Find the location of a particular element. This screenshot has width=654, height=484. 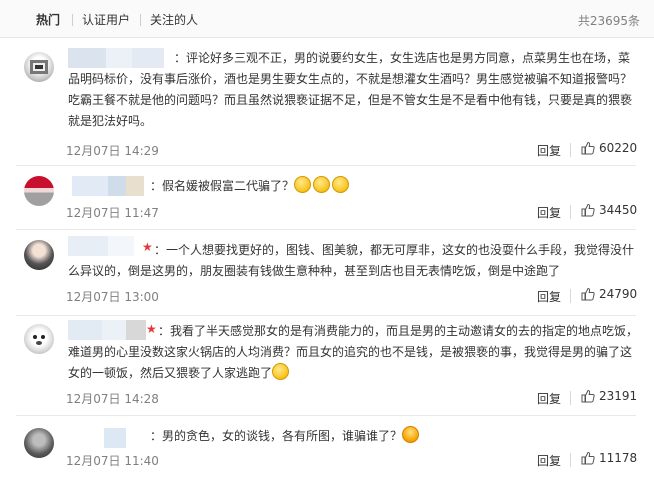

comment-text: ：男的贪色，女的谈钱，各有所图，谁骗谁了？ is located at coordinates (390, 436).